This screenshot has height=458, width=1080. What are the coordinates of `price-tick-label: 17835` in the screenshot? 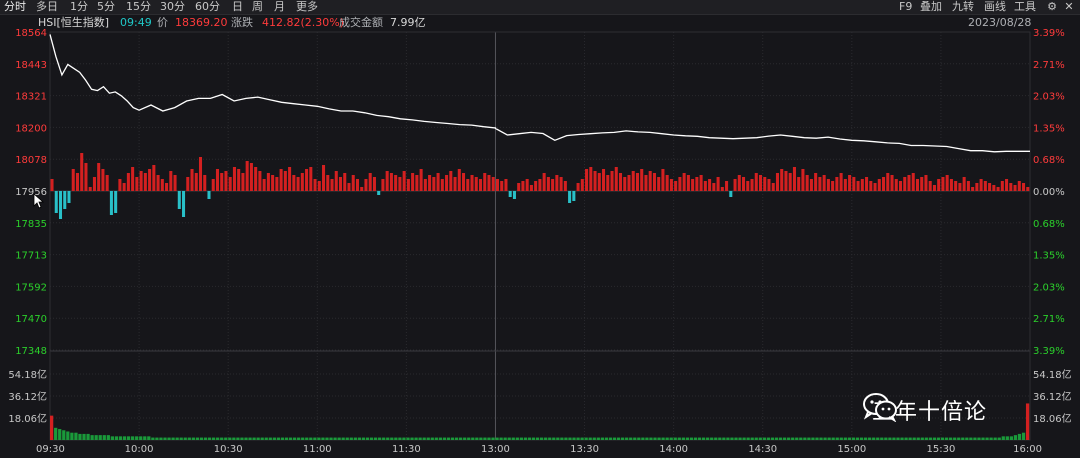 It's located at (31, 224).